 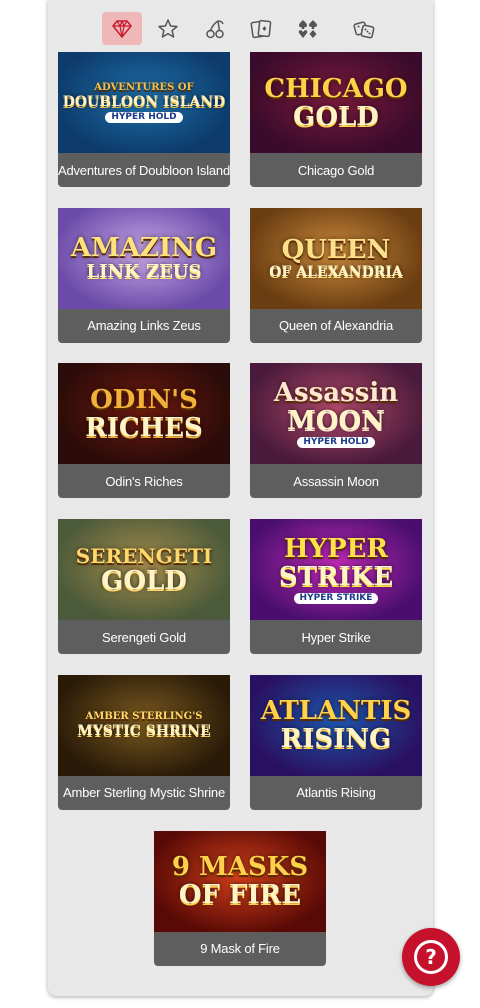 What do you see at coordinates (144, 399) in the screenshot?
I see `game-logo-line: ODIN'S` at bounding box center [144, 399].